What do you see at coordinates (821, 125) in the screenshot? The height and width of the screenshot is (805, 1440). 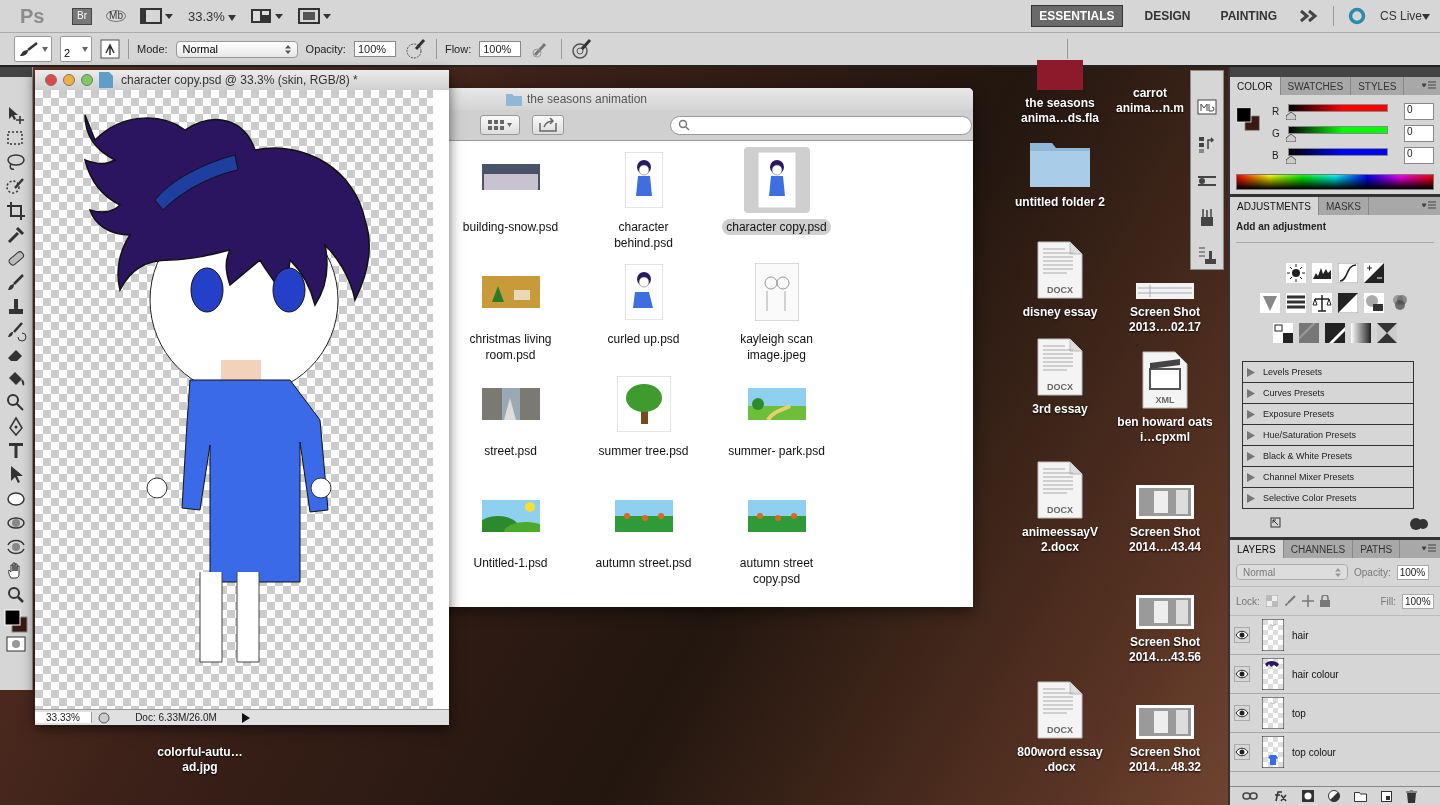 I see `search-field` at bounding box center [821, 125].